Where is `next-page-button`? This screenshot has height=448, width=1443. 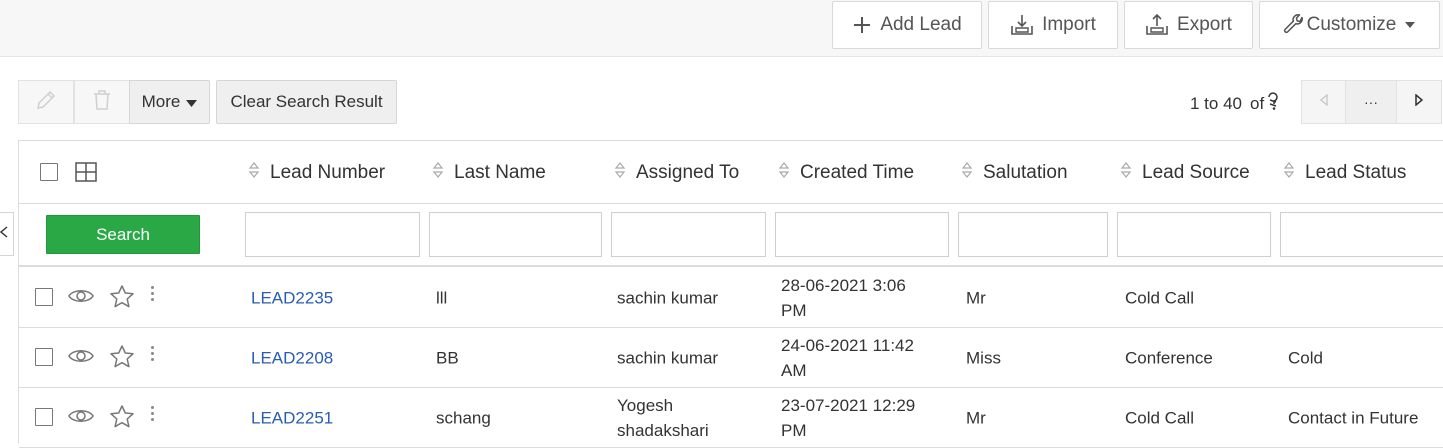 next-page-button is located at coordinates (1419, 102).